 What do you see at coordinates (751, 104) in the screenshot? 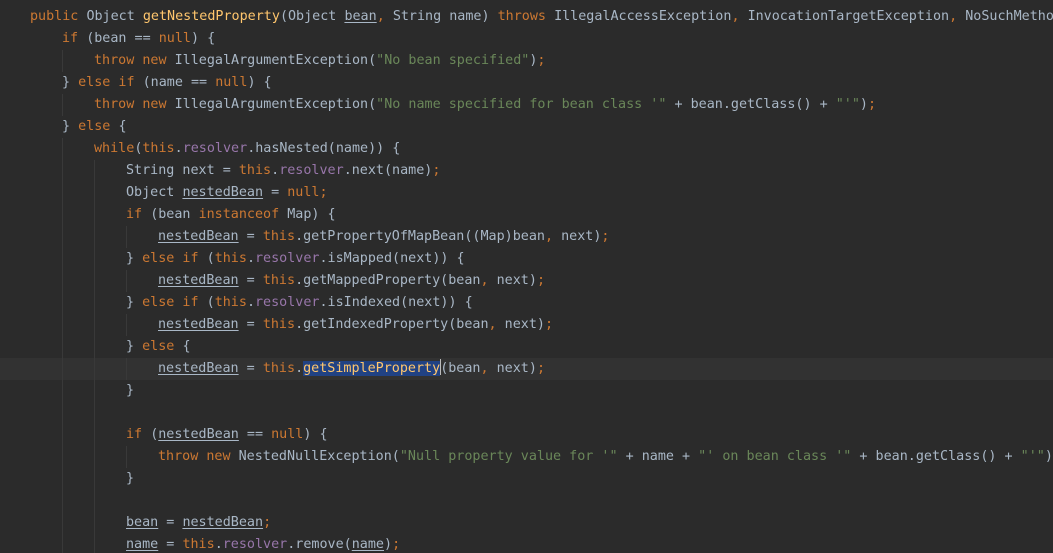
I see `code-token: + bean.getClass() +` at bounding box center [751, 104].